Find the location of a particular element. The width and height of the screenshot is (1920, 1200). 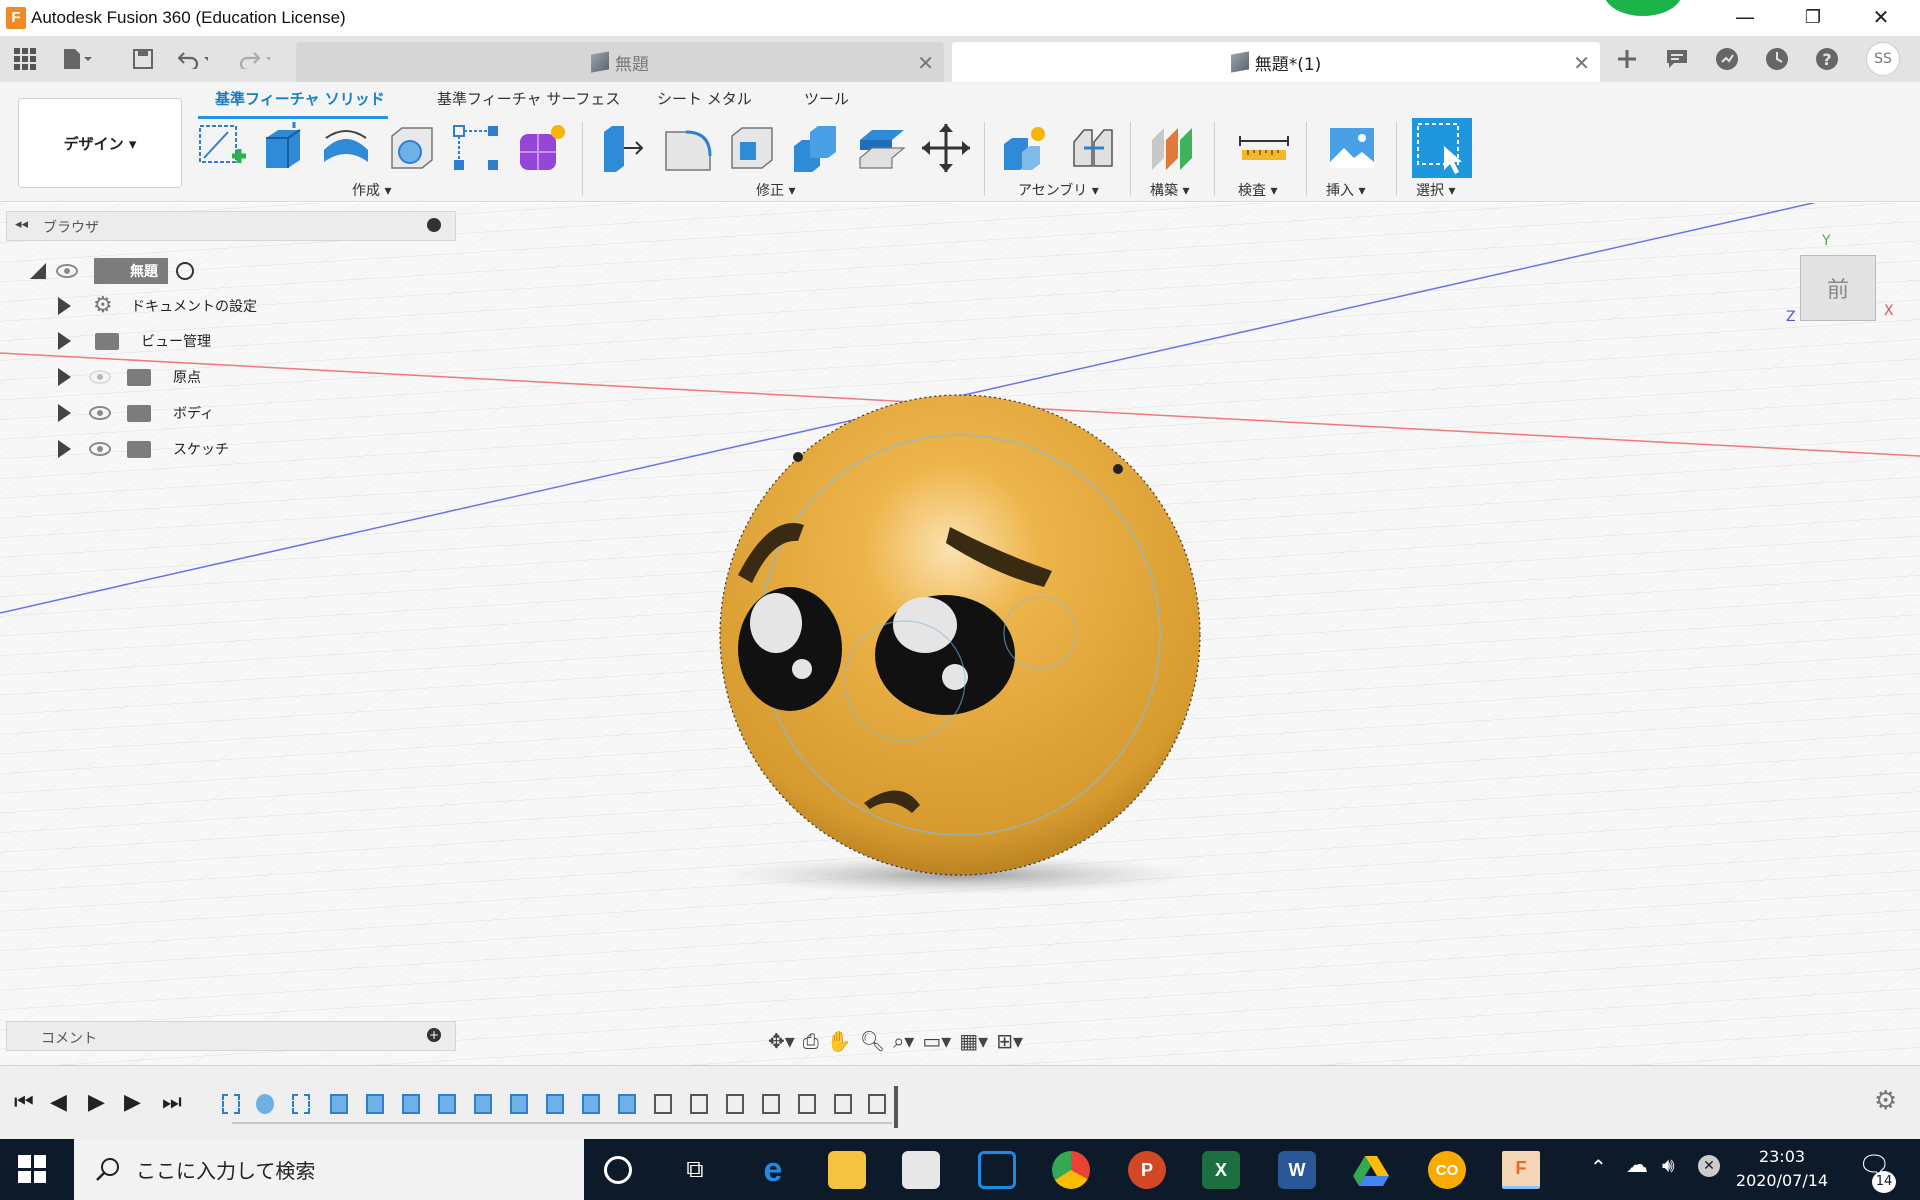

new-component-icon is located at coordinates (1026, 148).